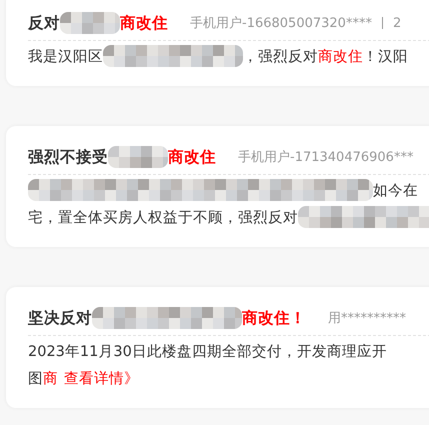  I want to click on post-text: ，强烈反对, so click(280, 57).